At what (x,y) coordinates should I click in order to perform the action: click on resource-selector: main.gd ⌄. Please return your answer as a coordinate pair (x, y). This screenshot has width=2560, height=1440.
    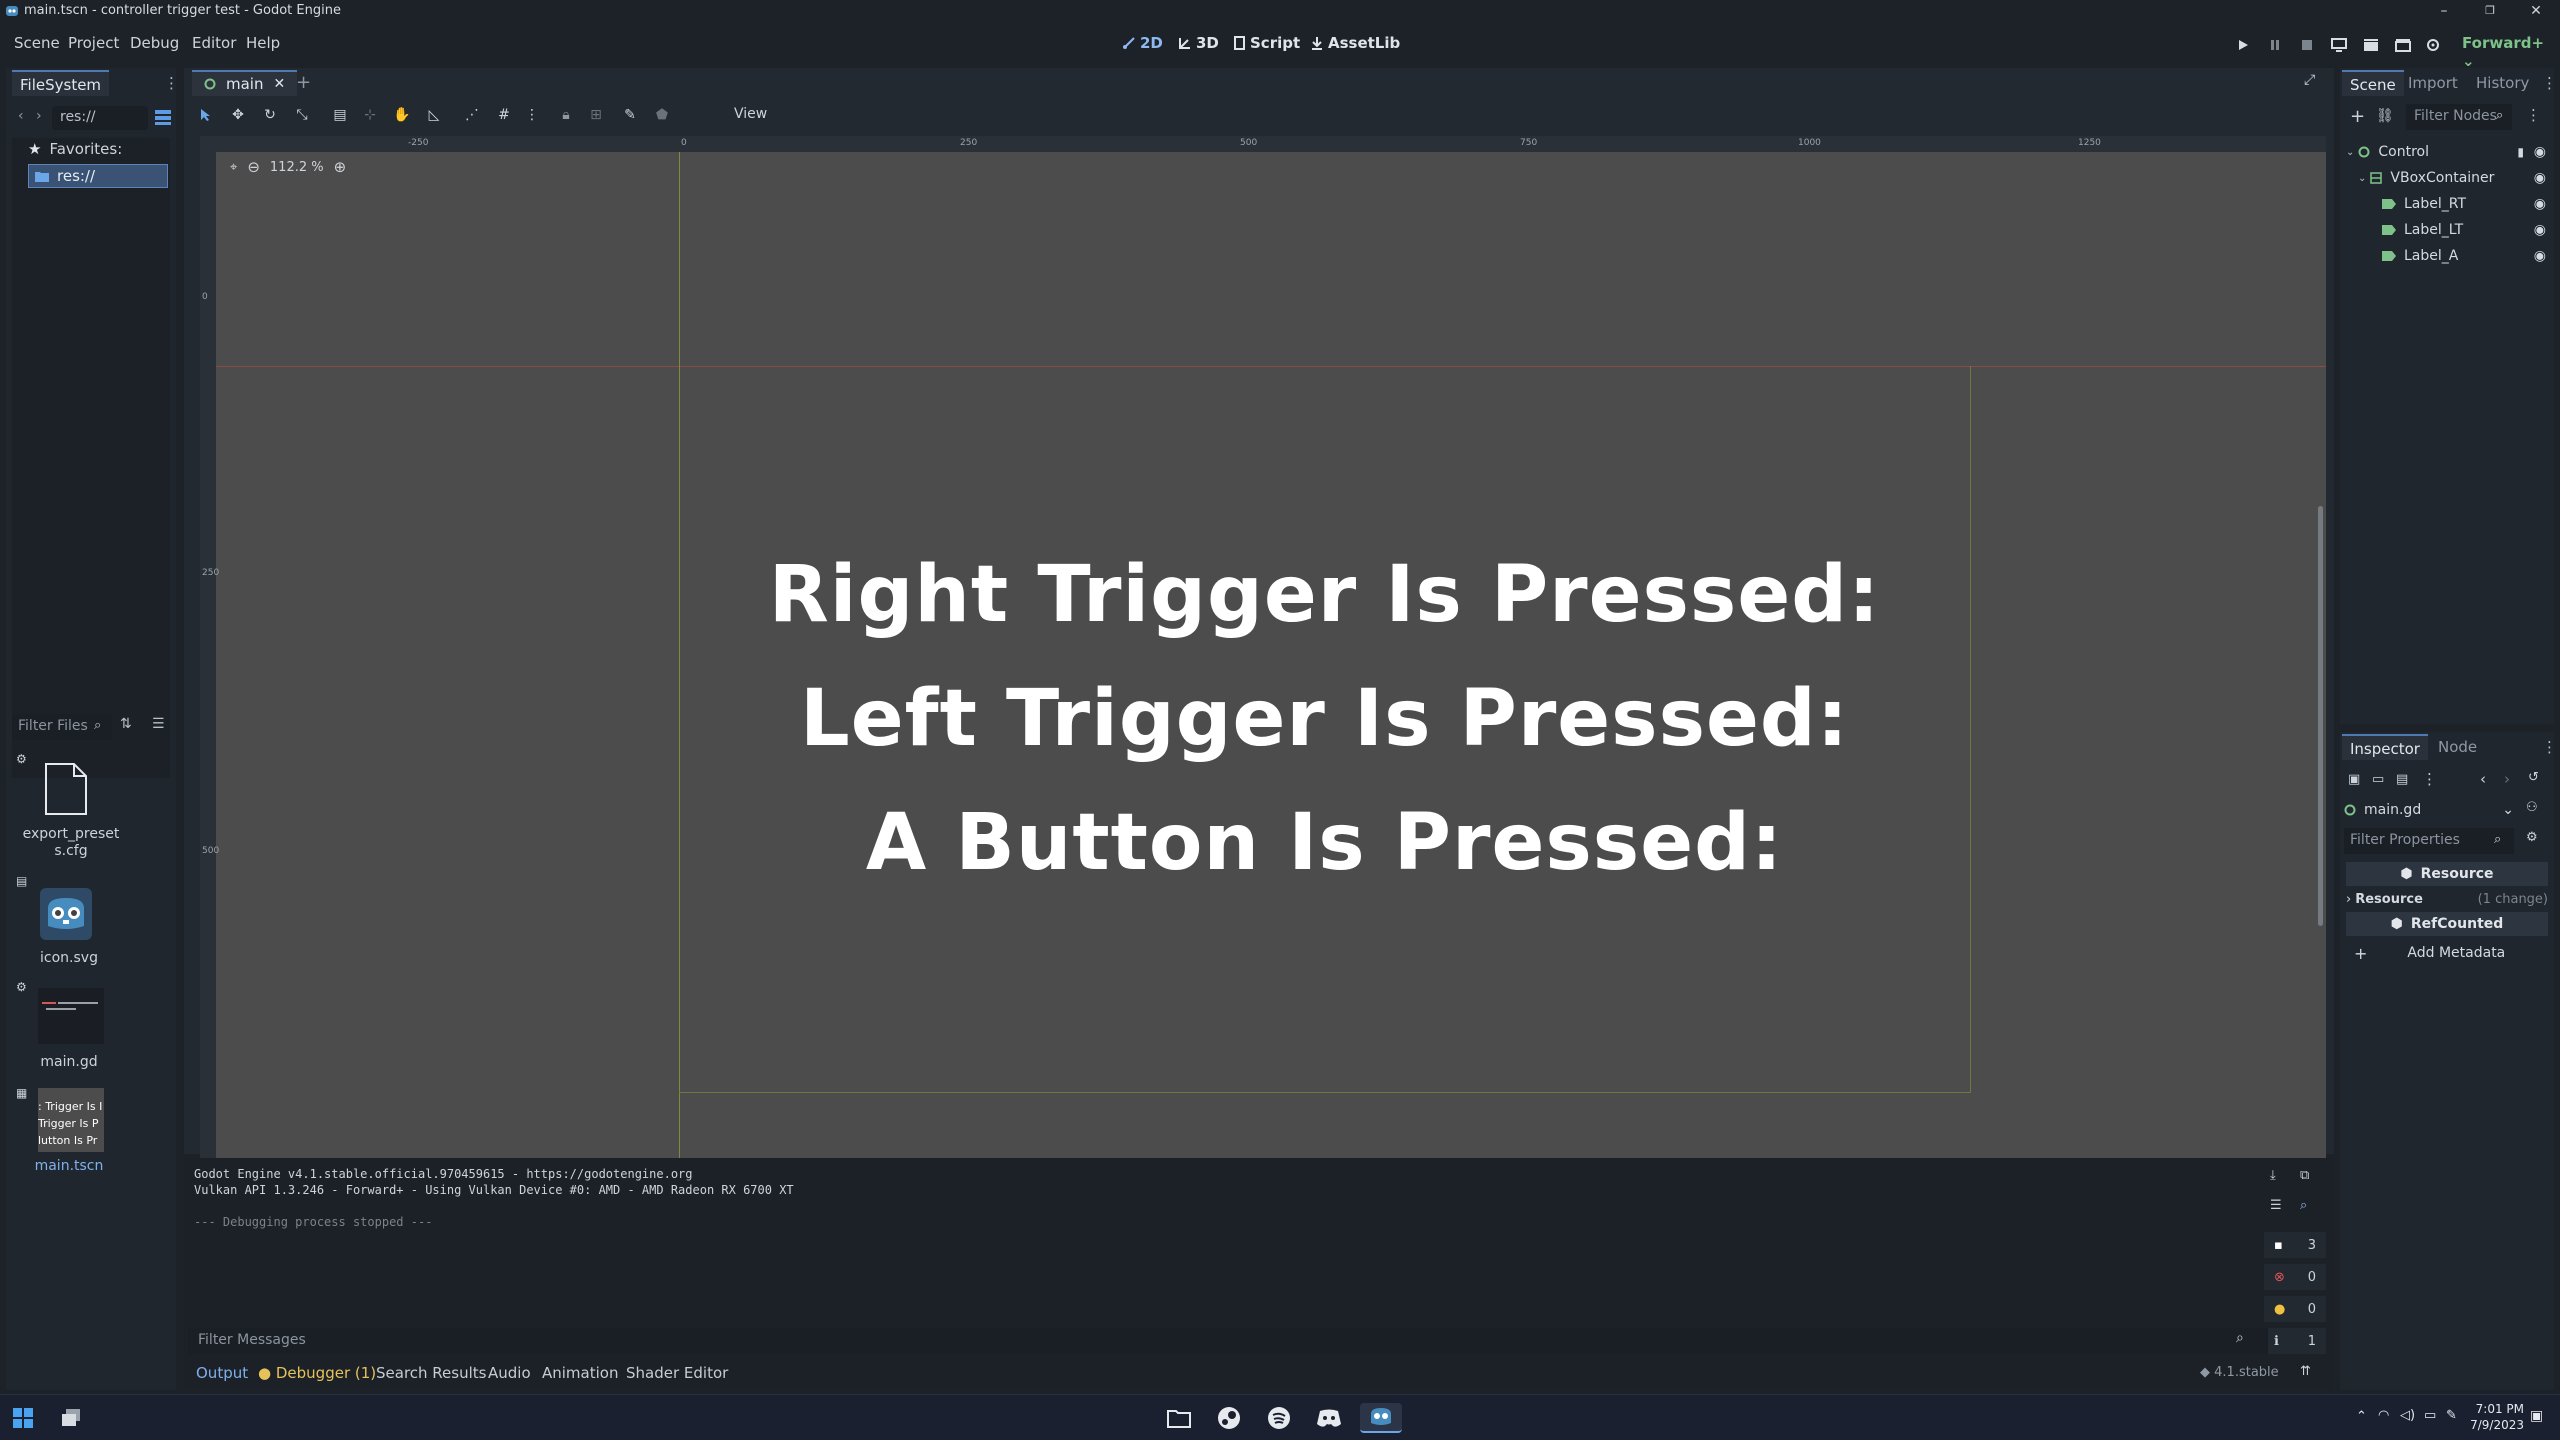
    Looking at the image, I should click on (2429, 810).